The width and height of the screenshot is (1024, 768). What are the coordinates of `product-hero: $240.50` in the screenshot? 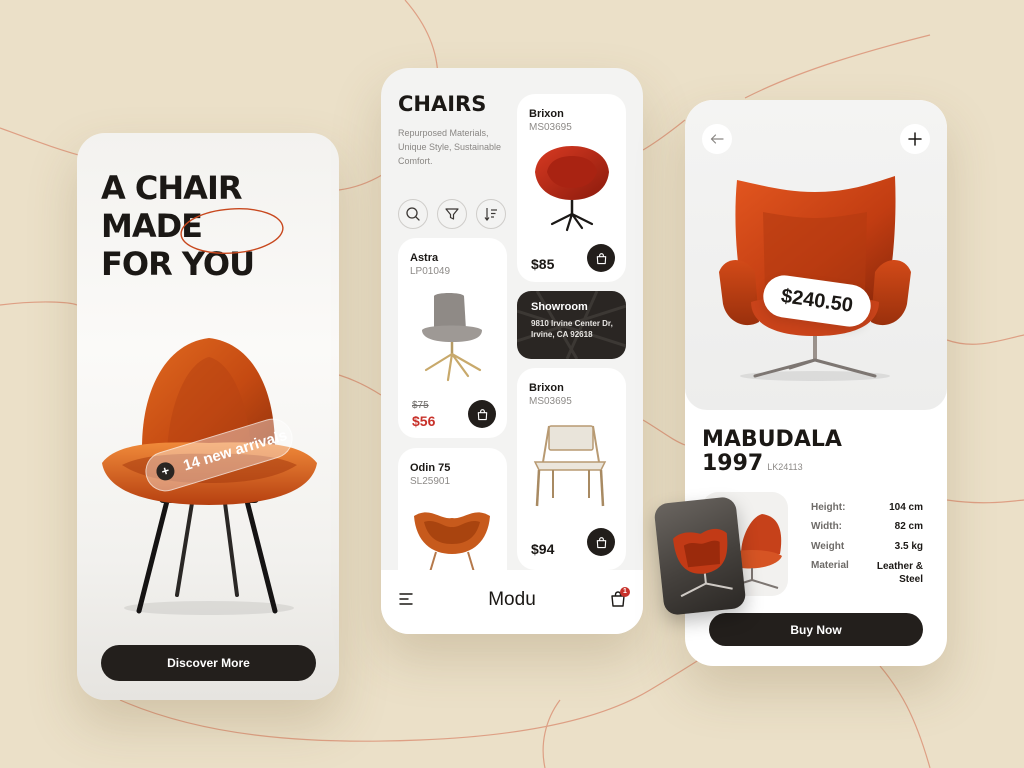 It's located at (816, 255).